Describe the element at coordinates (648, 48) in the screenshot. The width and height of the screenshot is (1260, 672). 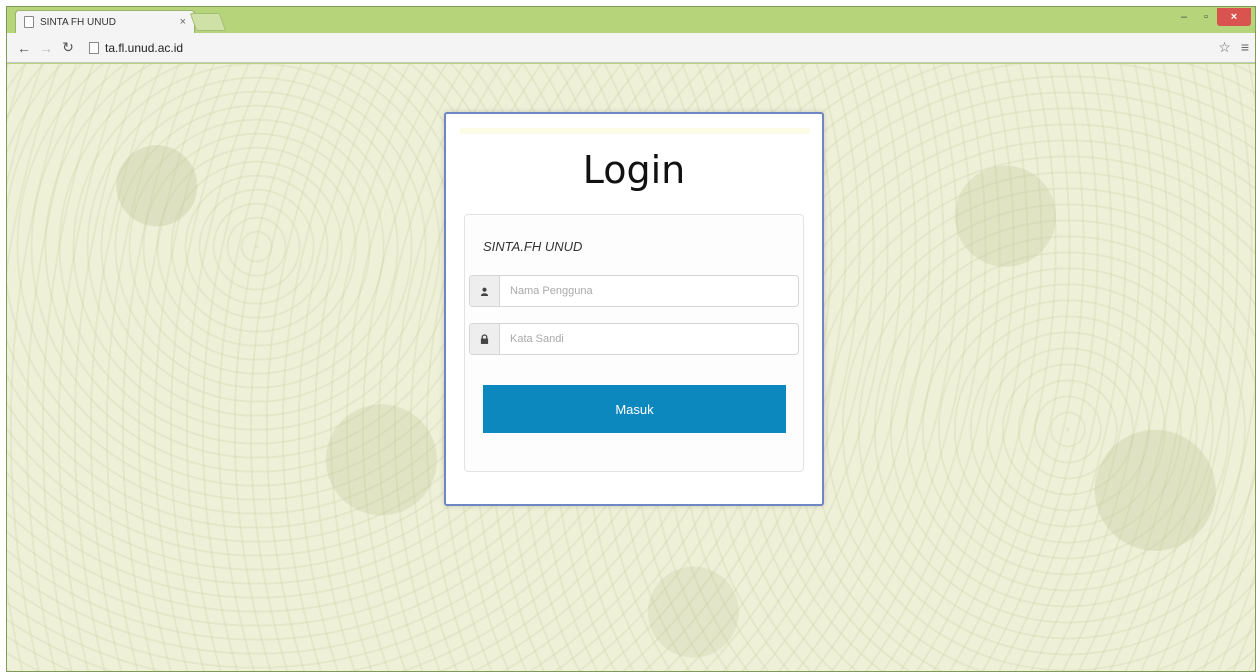
I see `address-bar: ta.fl.unud.ac.id` at that location.